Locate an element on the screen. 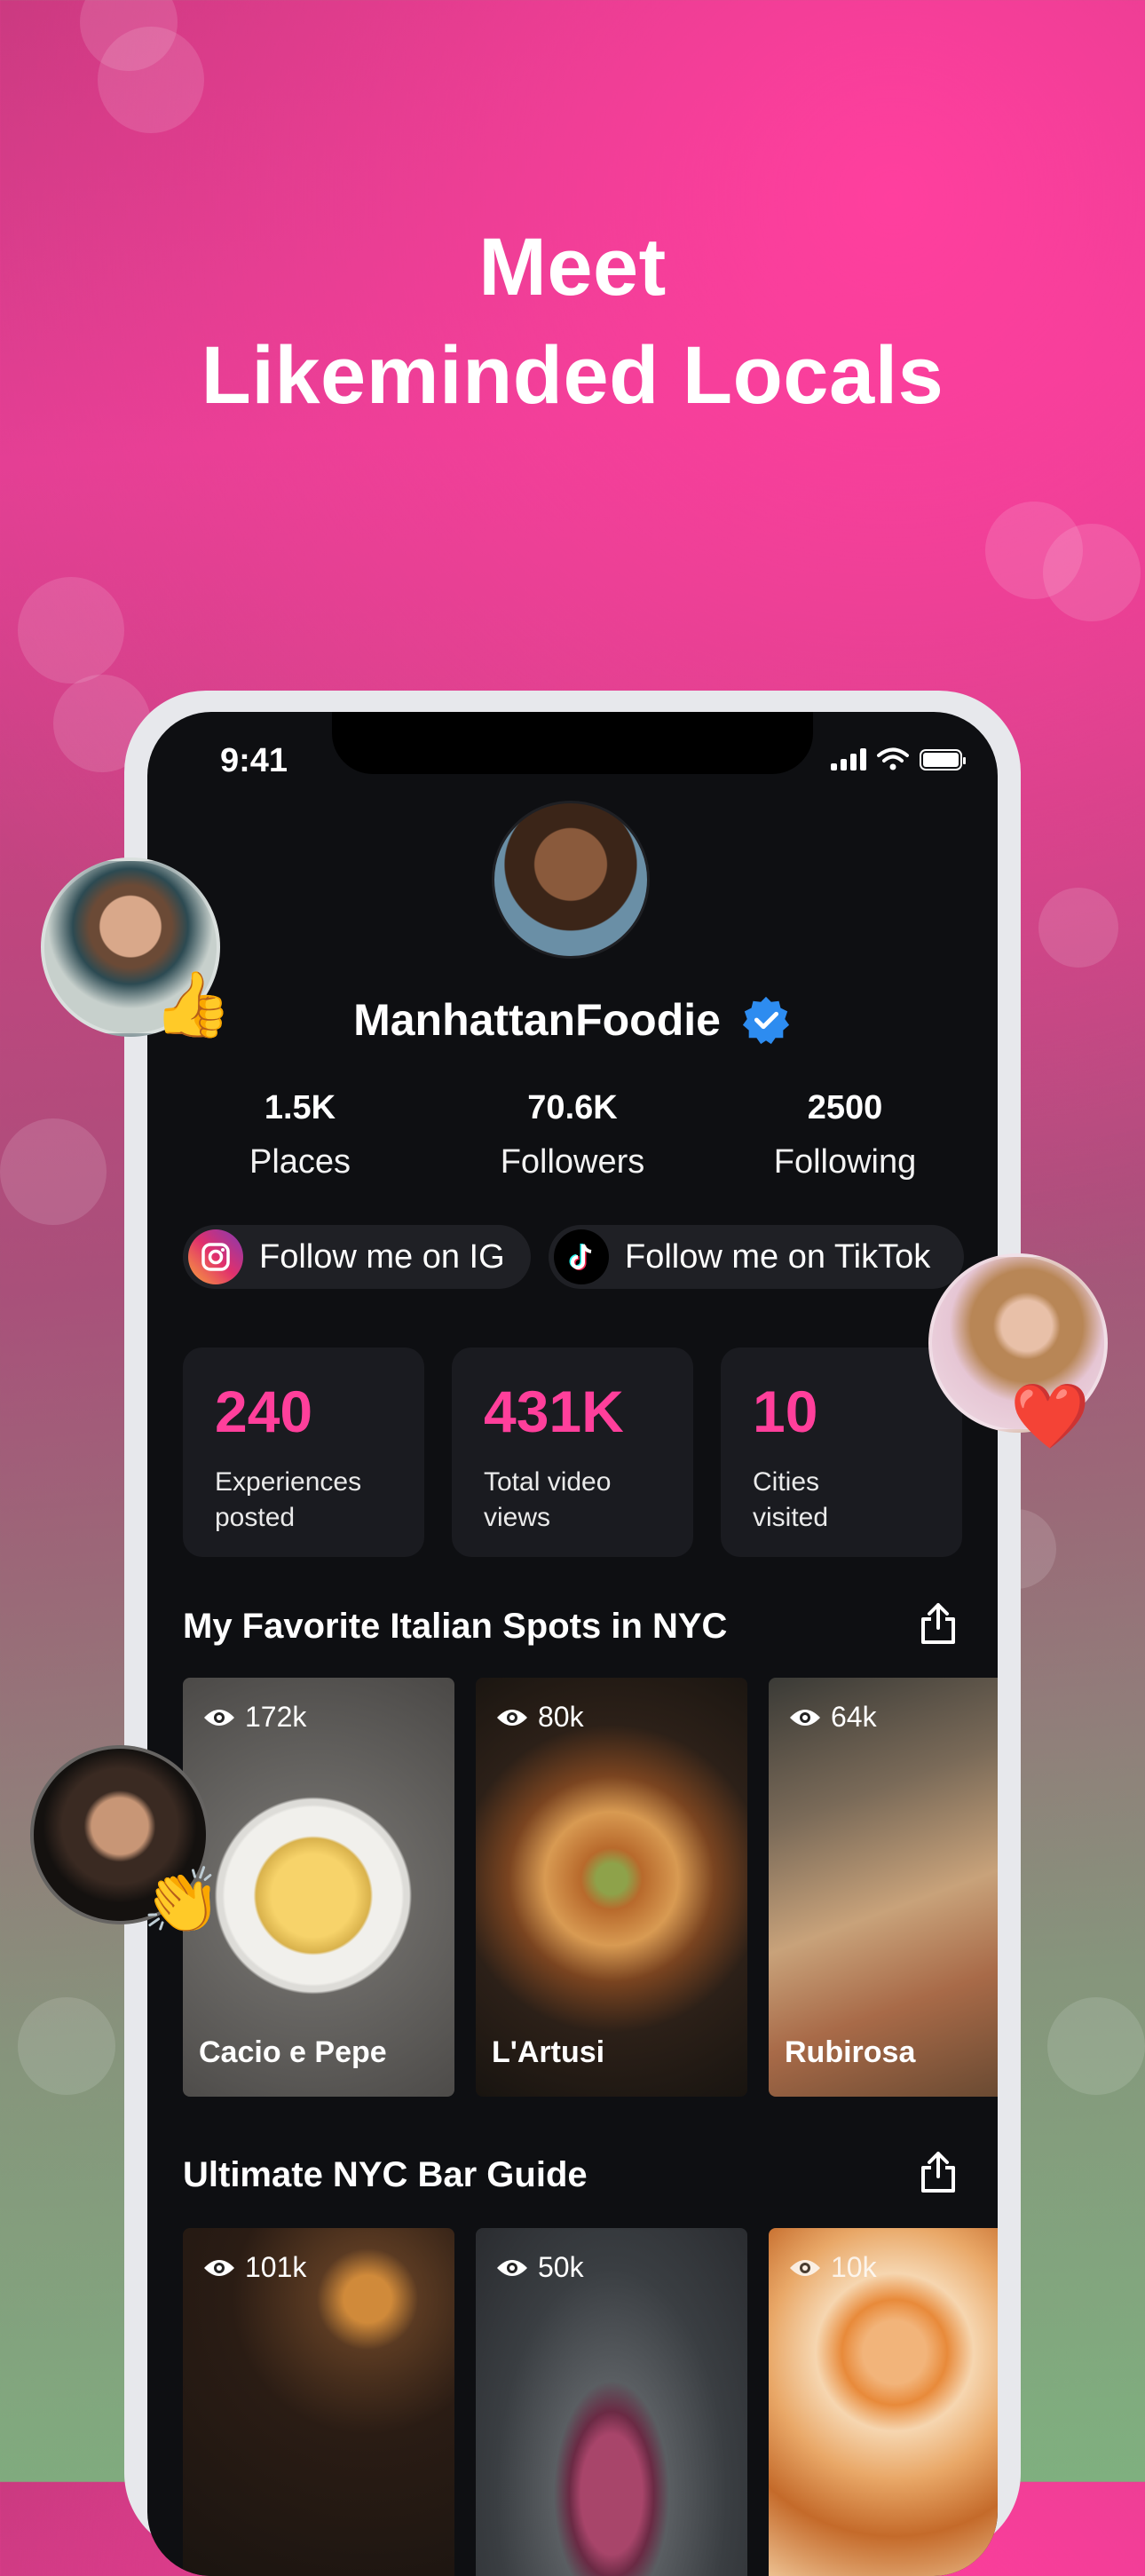 The image size is (1145, 2576). follow-tiktok-label: Follow me on TikTok is located at coordinates (778, 1256).